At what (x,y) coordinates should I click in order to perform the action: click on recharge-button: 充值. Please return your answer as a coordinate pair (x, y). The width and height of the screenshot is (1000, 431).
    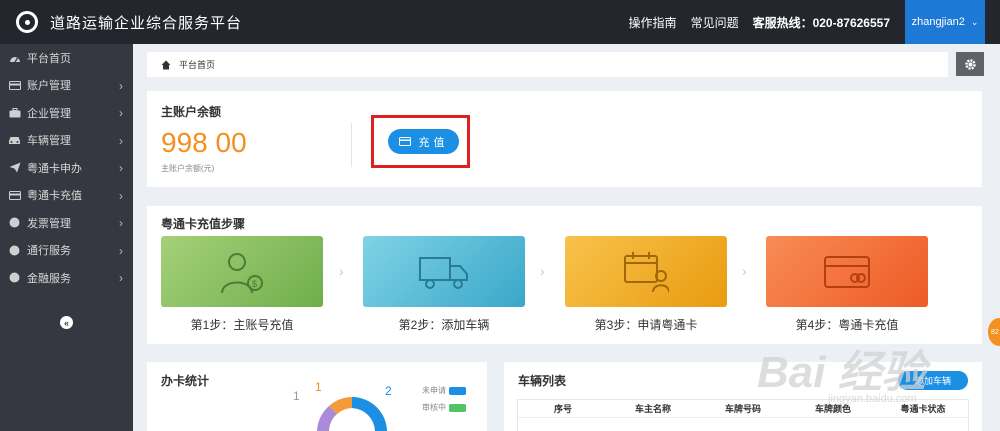
    Looking at the image, I should click on (423, 141).